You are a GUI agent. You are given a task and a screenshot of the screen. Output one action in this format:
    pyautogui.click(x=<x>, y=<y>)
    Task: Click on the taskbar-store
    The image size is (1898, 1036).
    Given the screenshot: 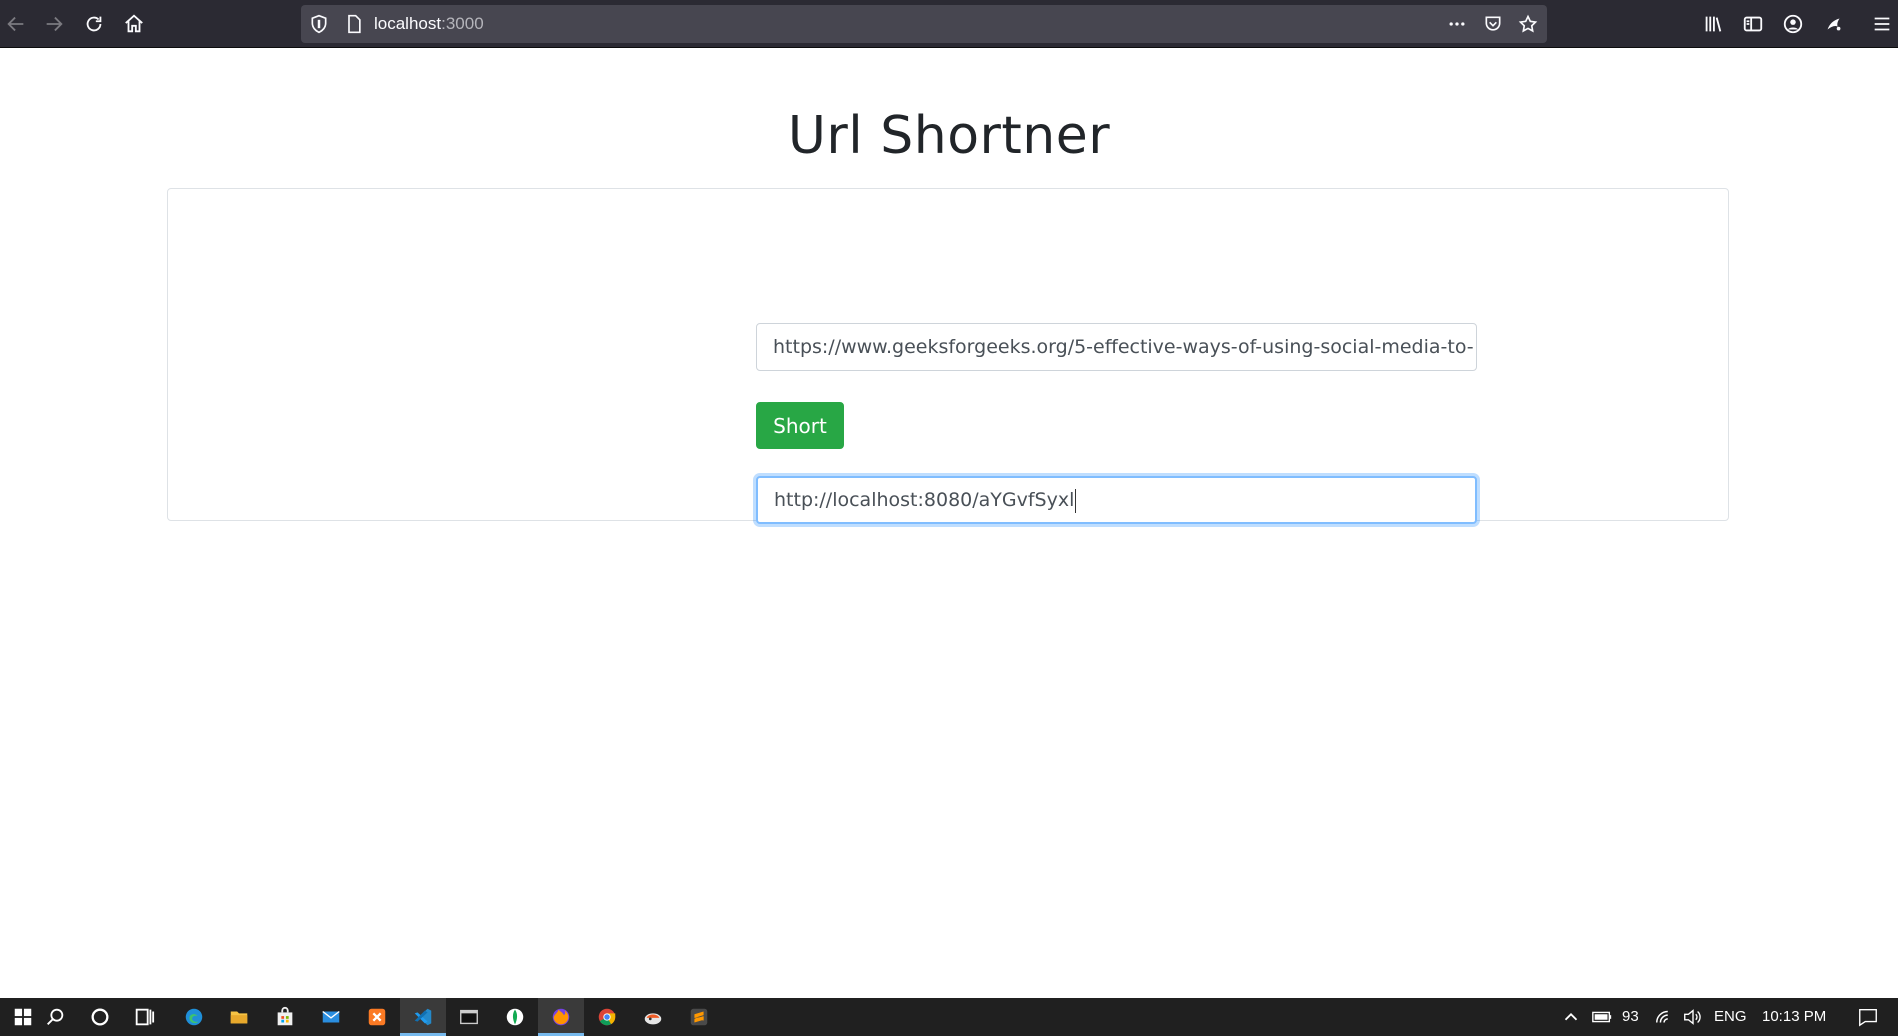 What is the action you would take?
    pyautogui.click(x=285, y=1017)
    